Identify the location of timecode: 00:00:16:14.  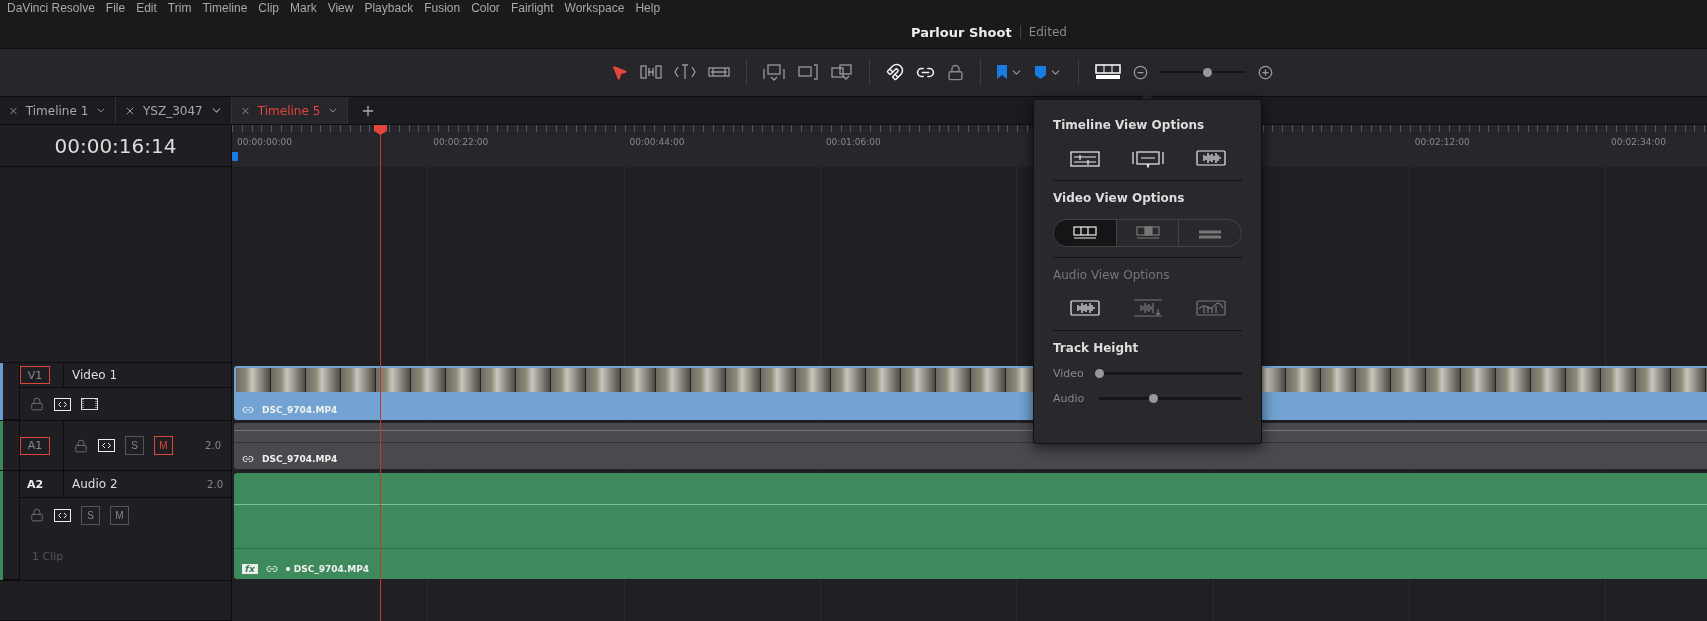
(115, 146).